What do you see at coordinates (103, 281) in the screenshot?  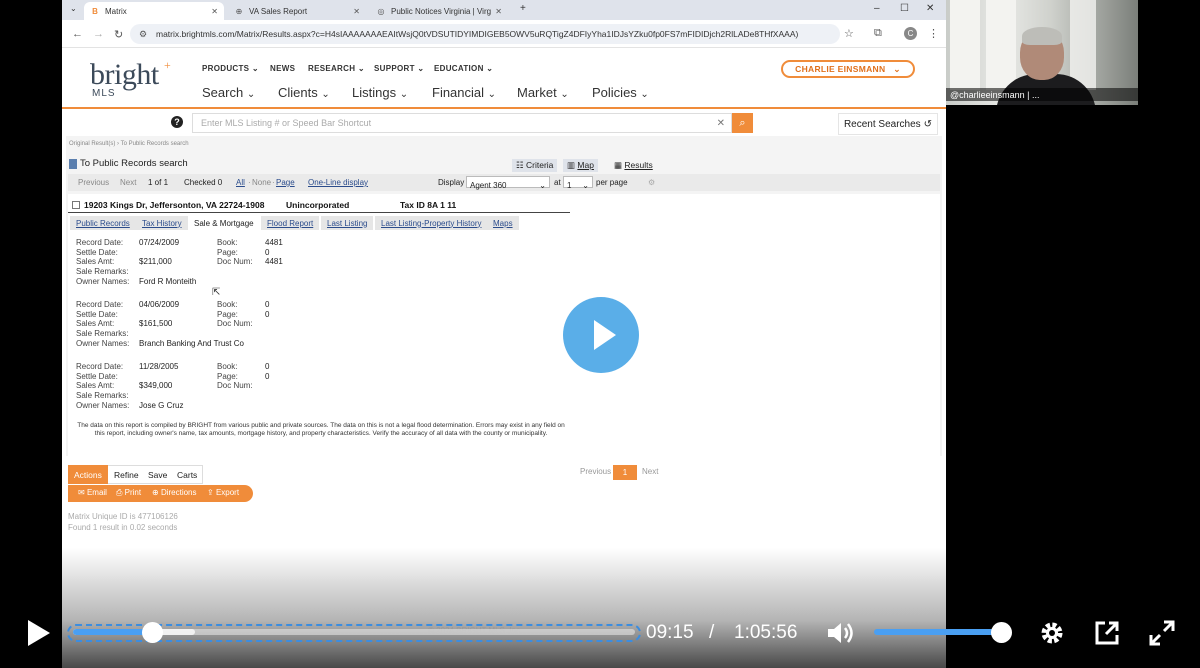 I see `label-owner-names: Owner Names:` at bounding box center [103, 281].